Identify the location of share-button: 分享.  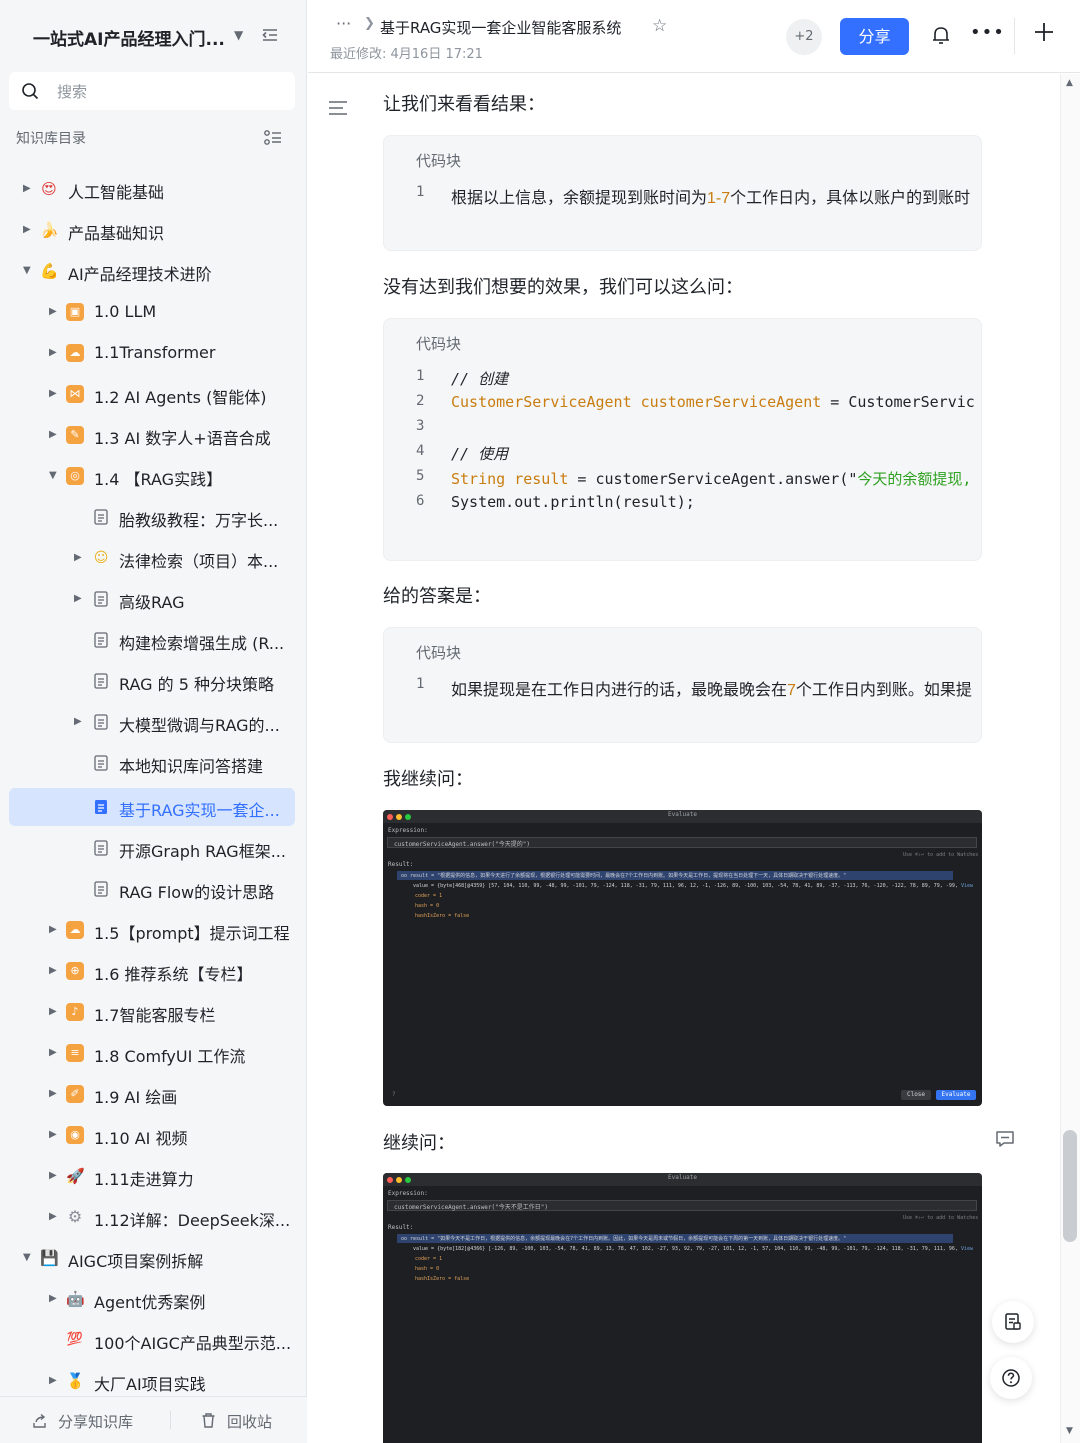
(874, 36).